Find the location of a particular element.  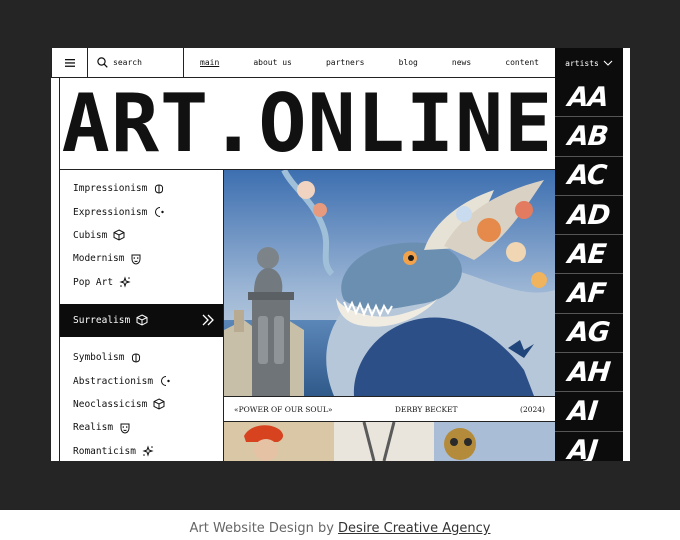

style-label: Surrealism is located at coordinates (102, 320).